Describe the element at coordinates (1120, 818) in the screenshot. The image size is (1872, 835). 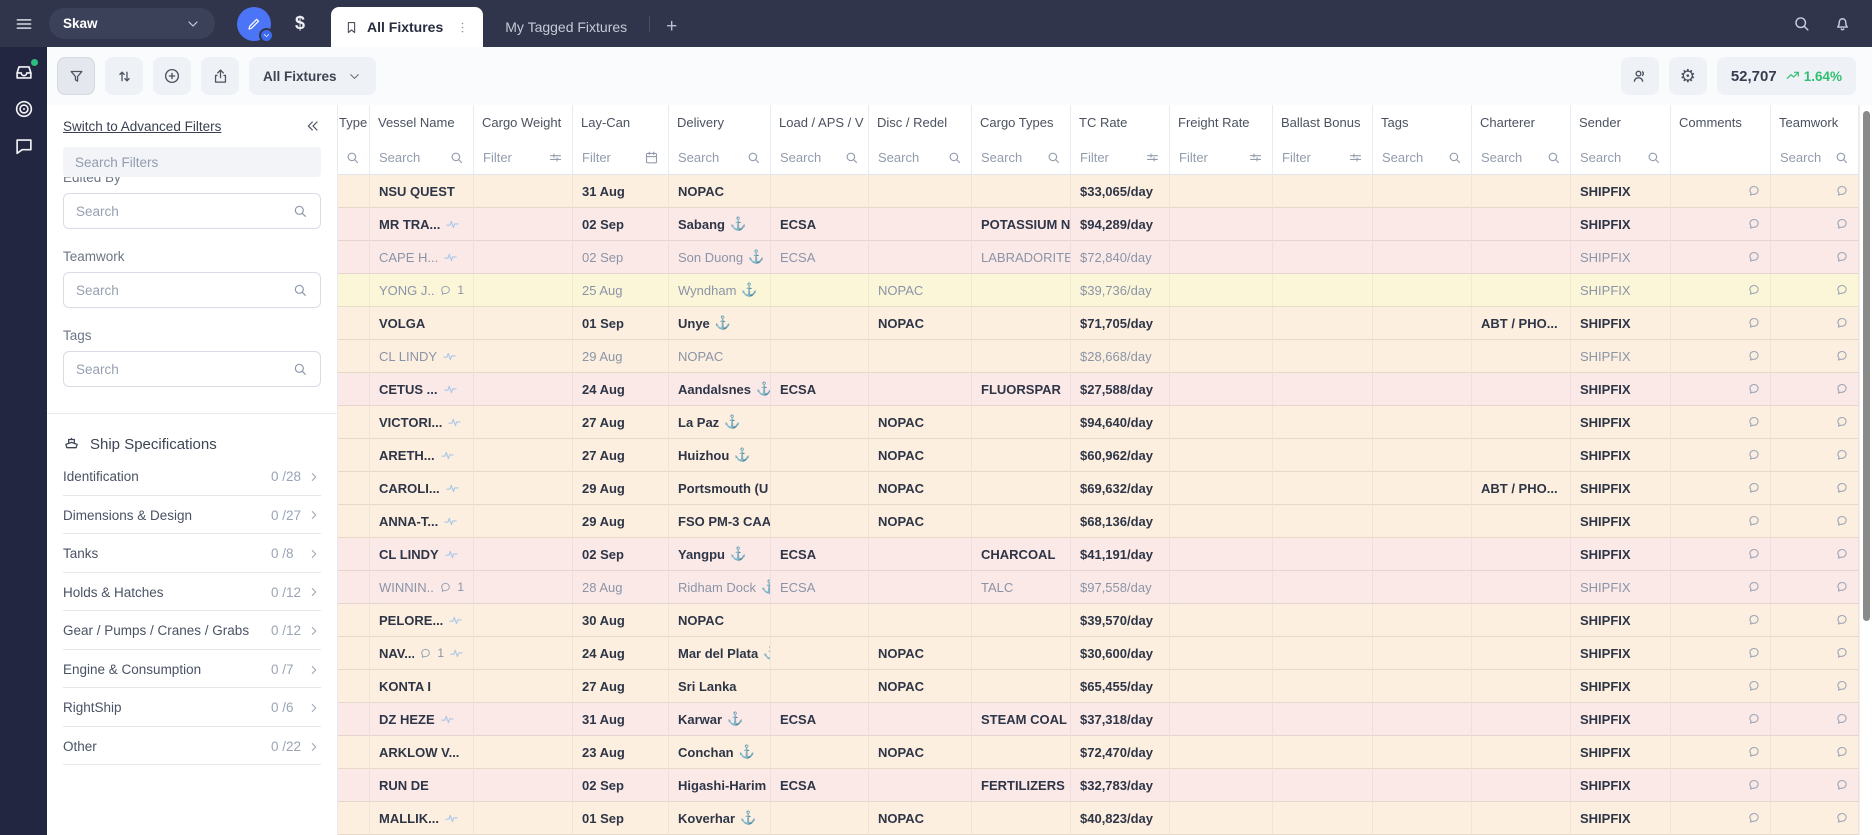
I see `cell-tcRate: $40,823/day` at that location.